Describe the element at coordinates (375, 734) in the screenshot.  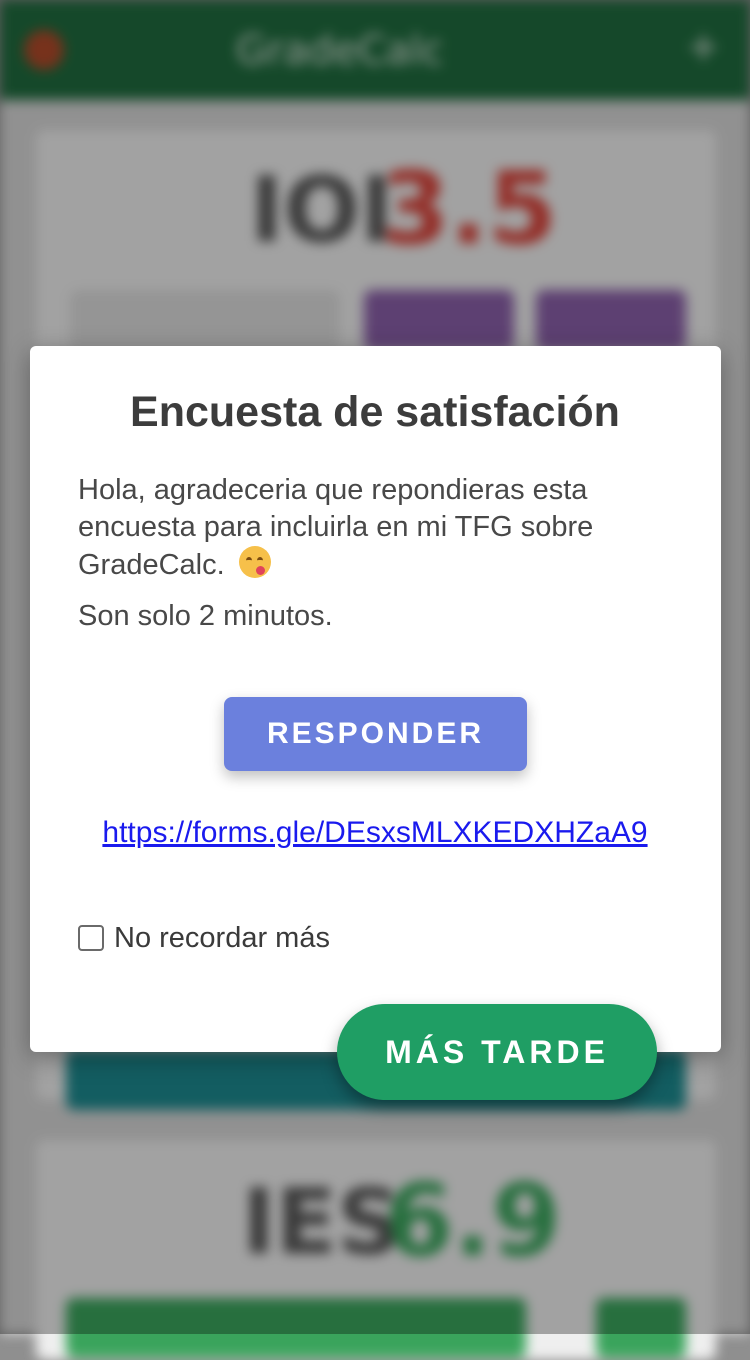
I see `respond-button: RESPONDER` at that location.